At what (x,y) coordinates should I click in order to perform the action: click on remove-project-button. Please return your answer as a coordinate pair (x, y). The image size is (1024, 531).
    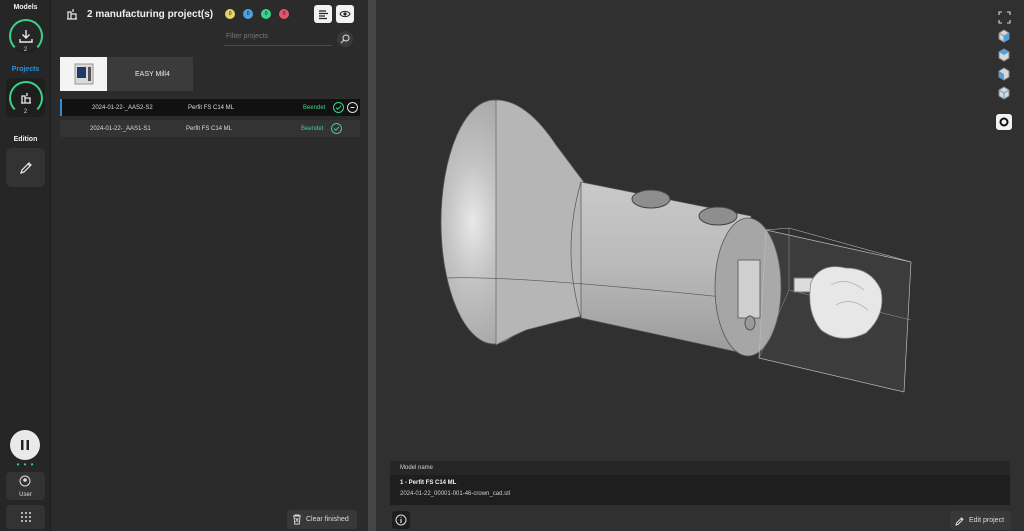
    Looking at the image, I should click on (352, 107).